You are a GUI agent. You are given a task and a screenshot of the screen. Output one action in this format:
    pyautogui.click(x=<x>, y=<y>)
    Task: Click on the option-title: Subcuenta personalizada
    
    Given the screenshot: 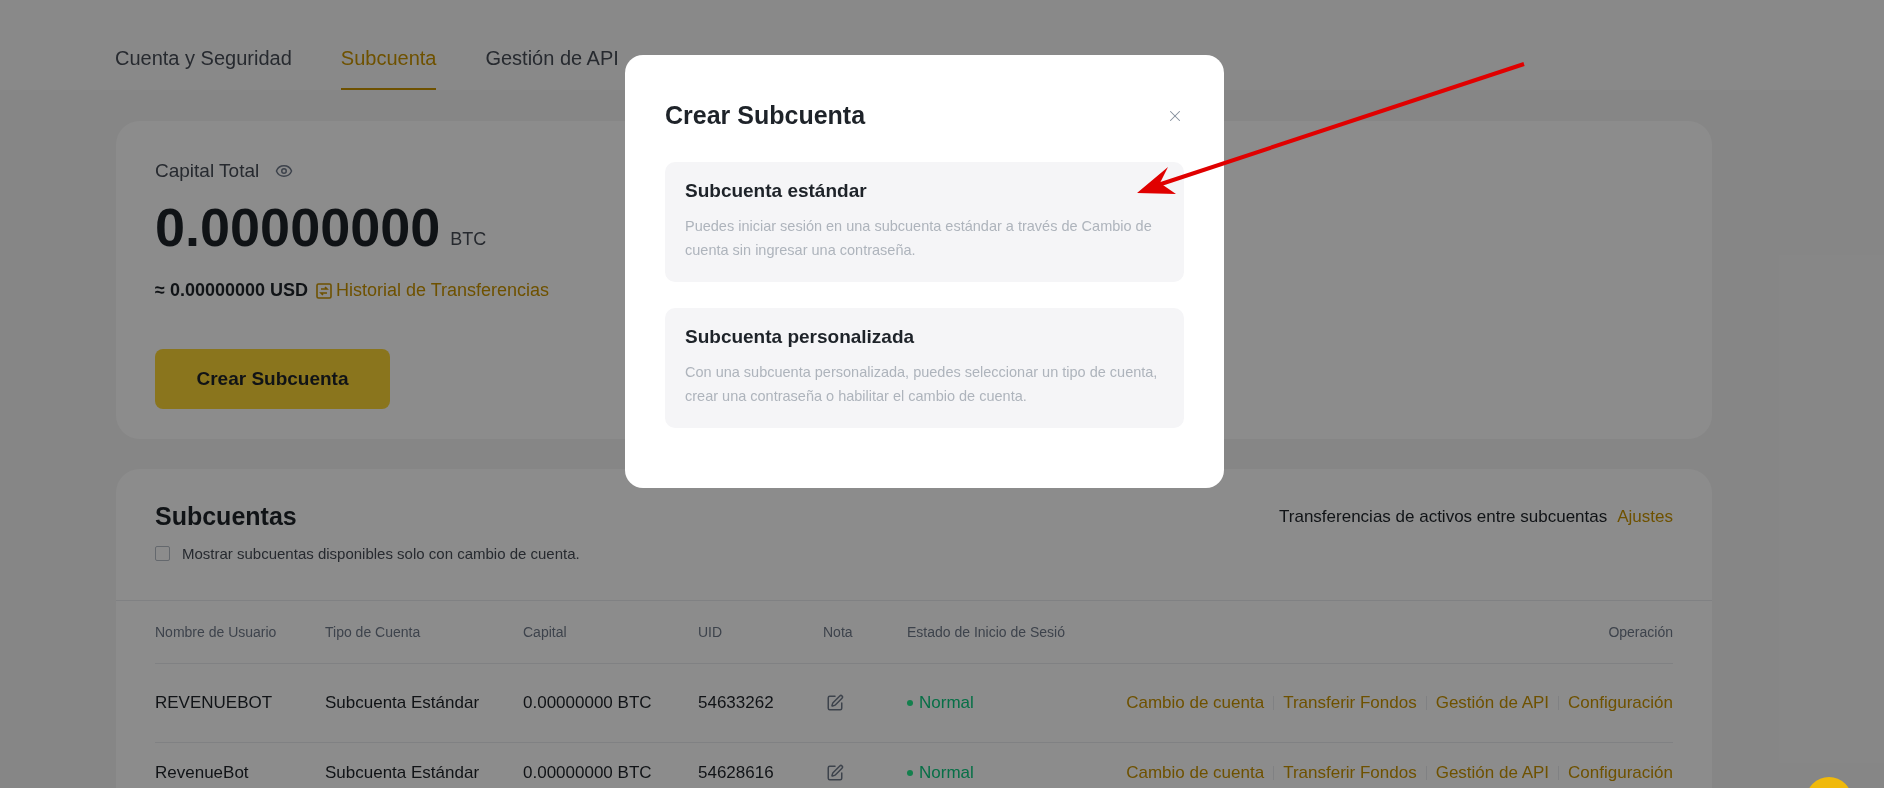 What is the action you would take?
    pyautogui.click(x=800, y=337)
    